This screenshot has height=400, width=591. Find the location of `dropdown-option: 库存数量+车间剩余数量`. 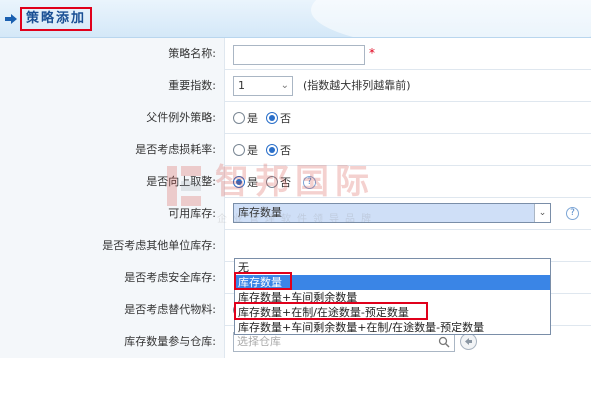

dropdown-option: 库存数量+车间剩余数量 is located at coordinates (392, 297).